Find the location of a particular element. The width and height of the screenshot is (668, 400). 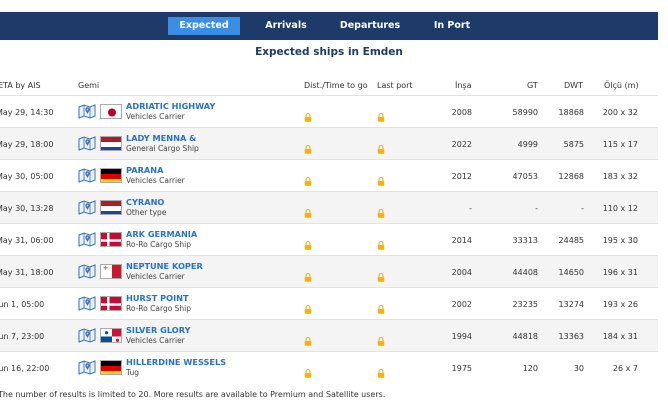

gt-value: 44818 is located at coordinates (525, 336).